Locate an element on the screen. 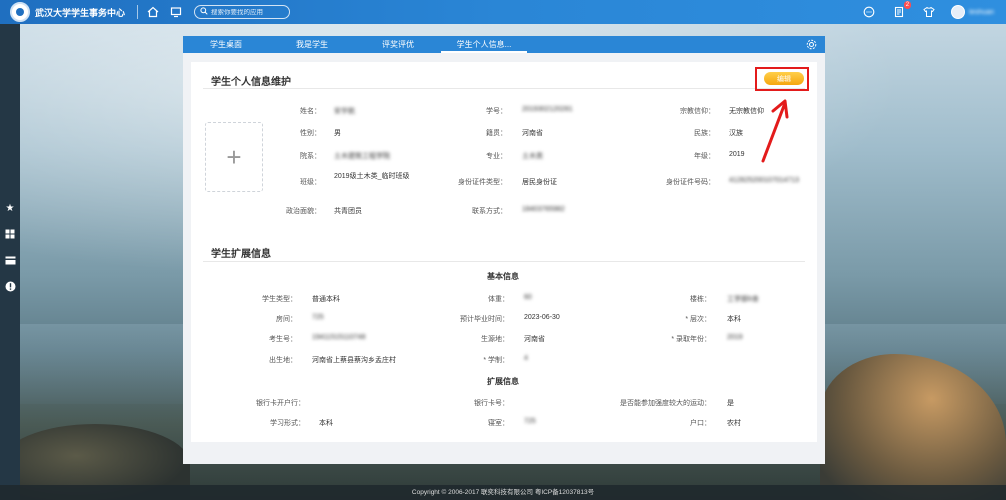 This screenshot has height=500, width=1006. university-logo is located at coordinates (20, 12).